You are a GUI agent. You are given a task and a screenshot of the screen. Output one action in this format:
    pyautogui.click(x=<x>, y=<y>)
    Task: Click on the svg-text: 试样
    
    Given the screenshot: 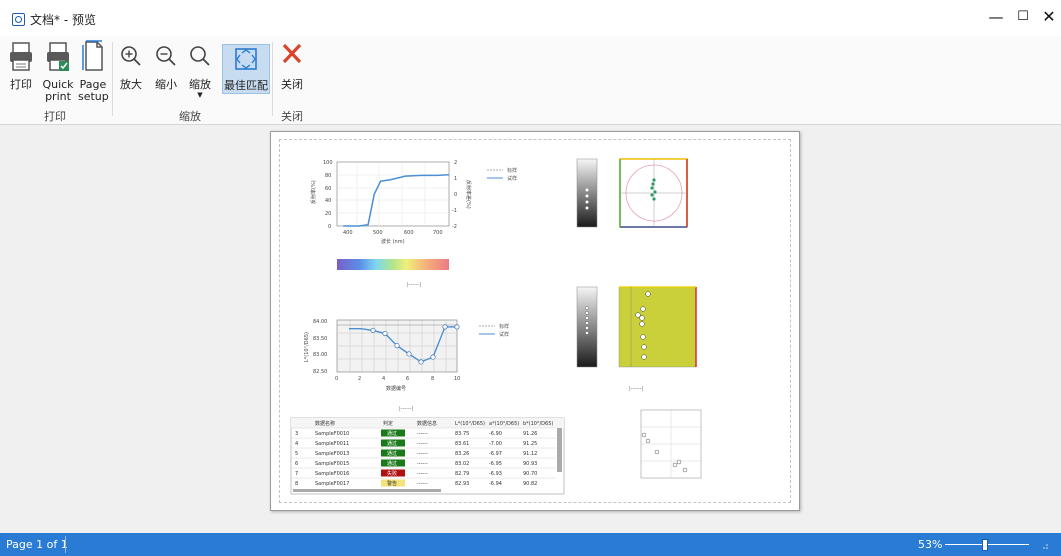 What is the action you would take?
    pyautogui.click(x=512, y=178)
    